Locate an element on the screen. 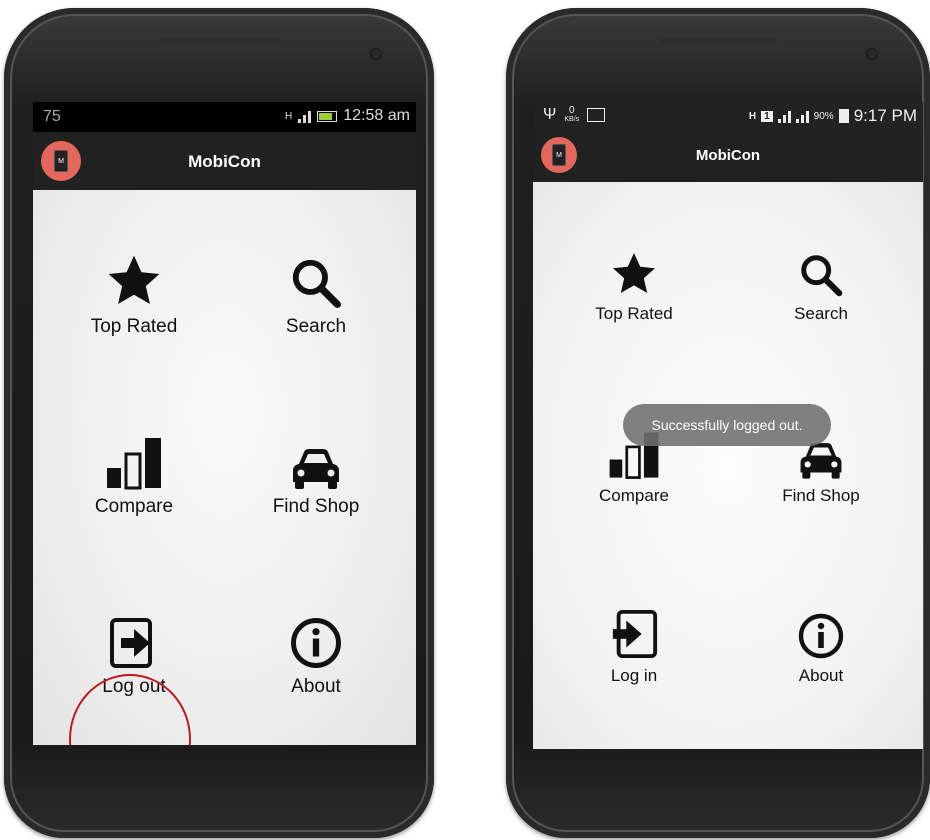 The width and height of the screenshot is (930, 840). battery-percent: 90% is located at coordinates (823, 116).